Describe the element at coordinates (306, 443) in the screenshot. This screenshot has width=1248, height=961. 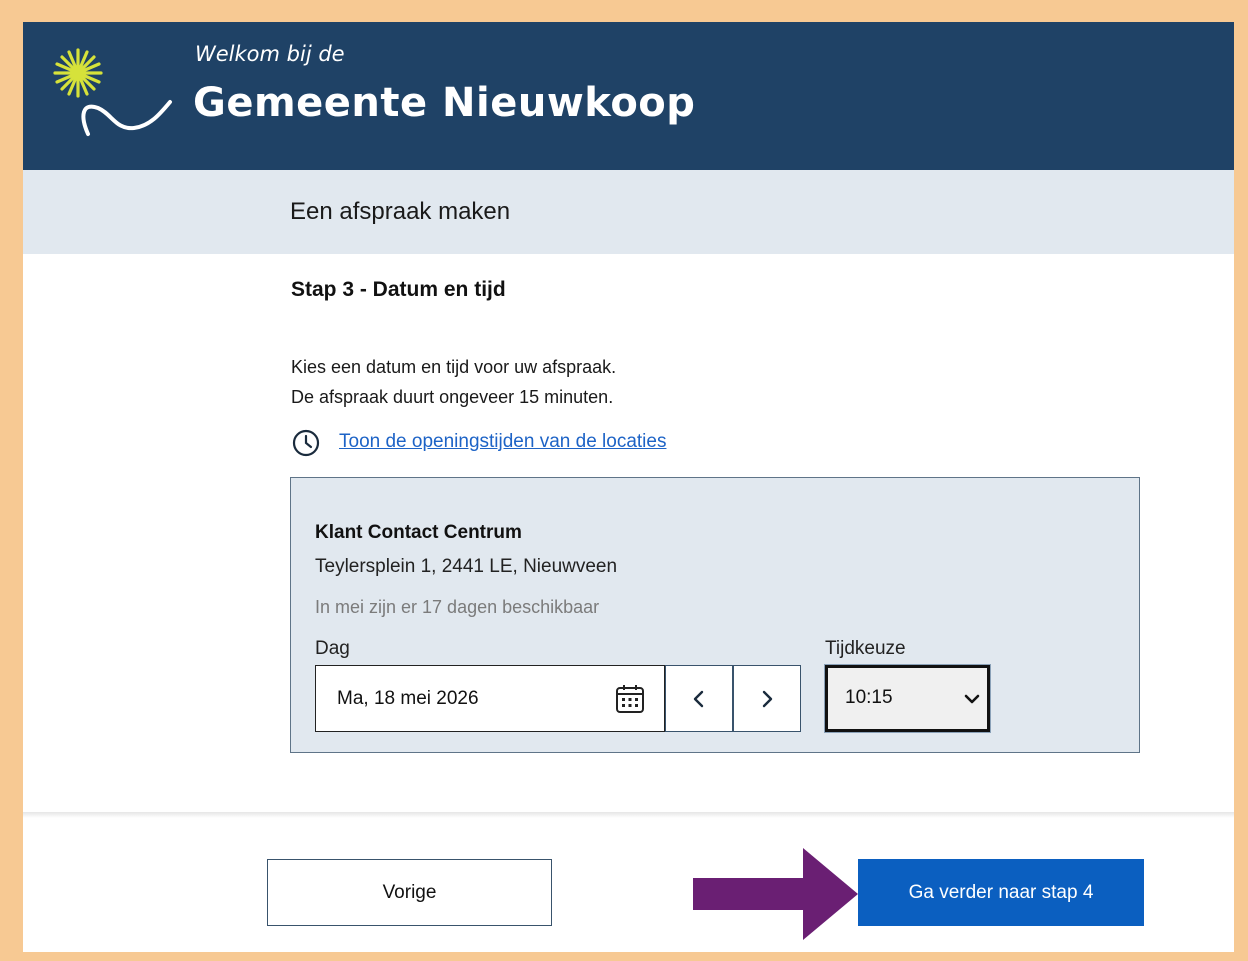
I see `clock-icon` at that location.